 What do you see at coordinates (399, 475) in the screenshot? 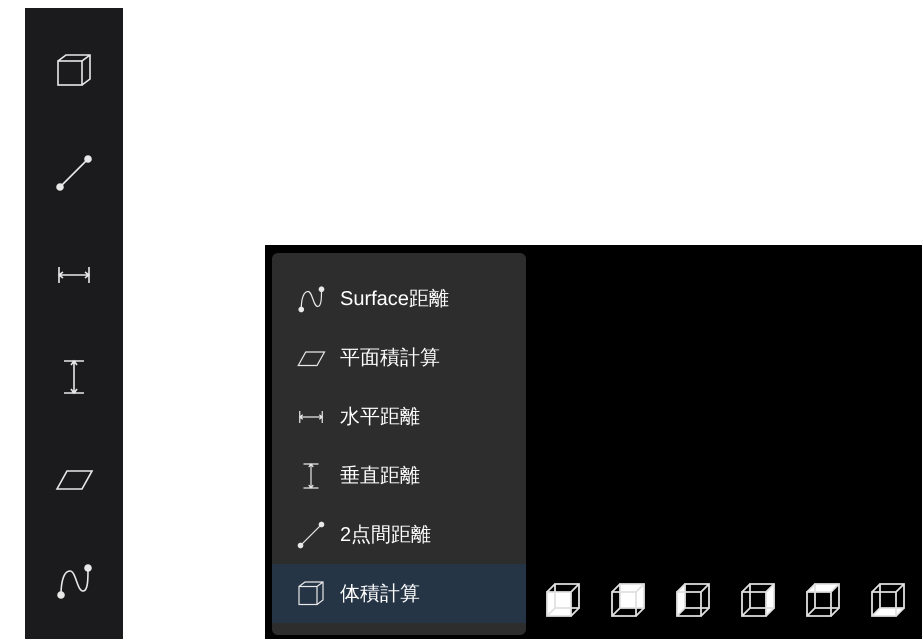
I see `menu-item: 垂直距離` at bounding box center [399, 475].